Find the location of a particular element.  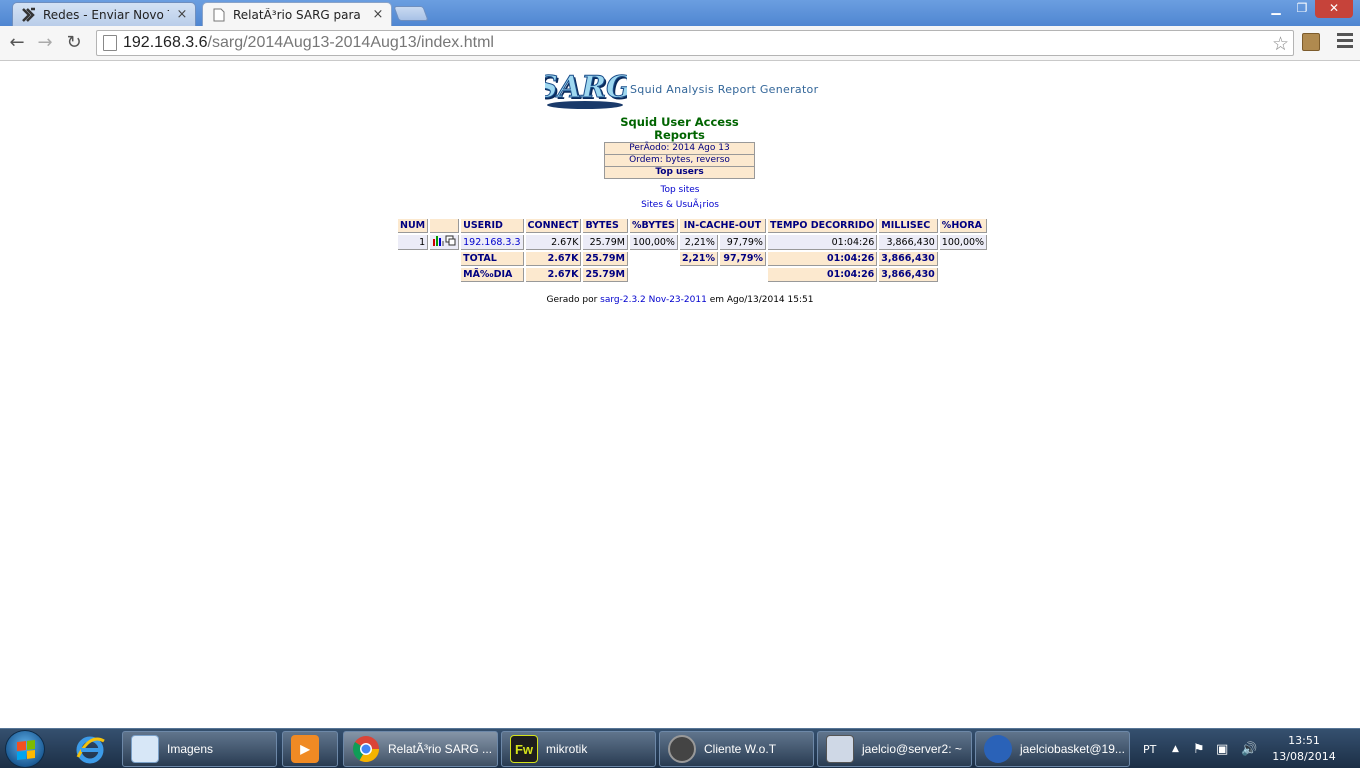

svg-text: SARG is located at coordinates (586, 87).